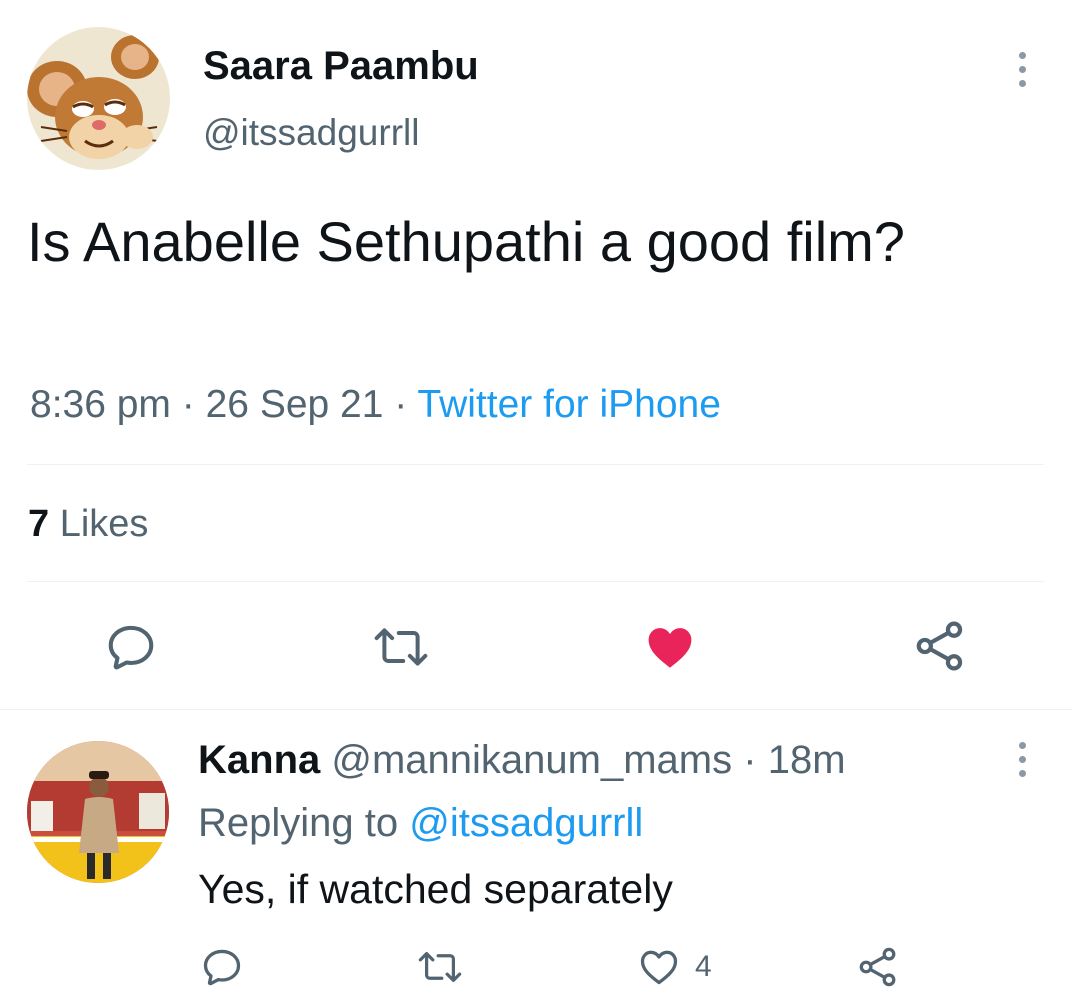  Describe the element at coordinates (1022, 69) in the screenshot. I see `more-options-icon` at that location.